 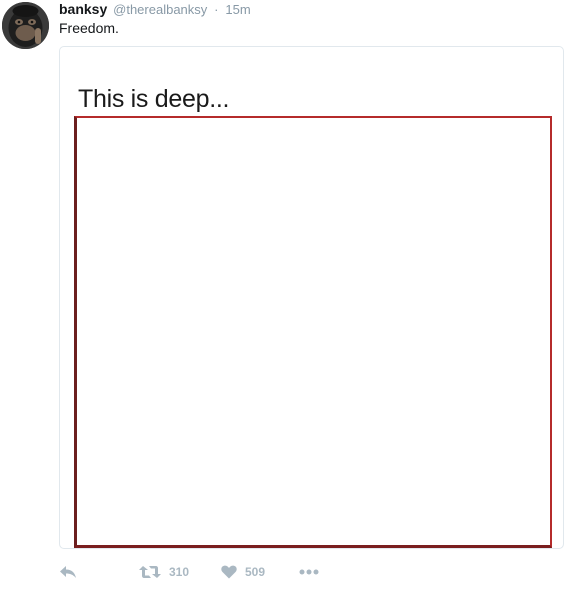 I want to click on tweet-header: banksy @therealbanksy · 15m, so click(x=155, y=9).